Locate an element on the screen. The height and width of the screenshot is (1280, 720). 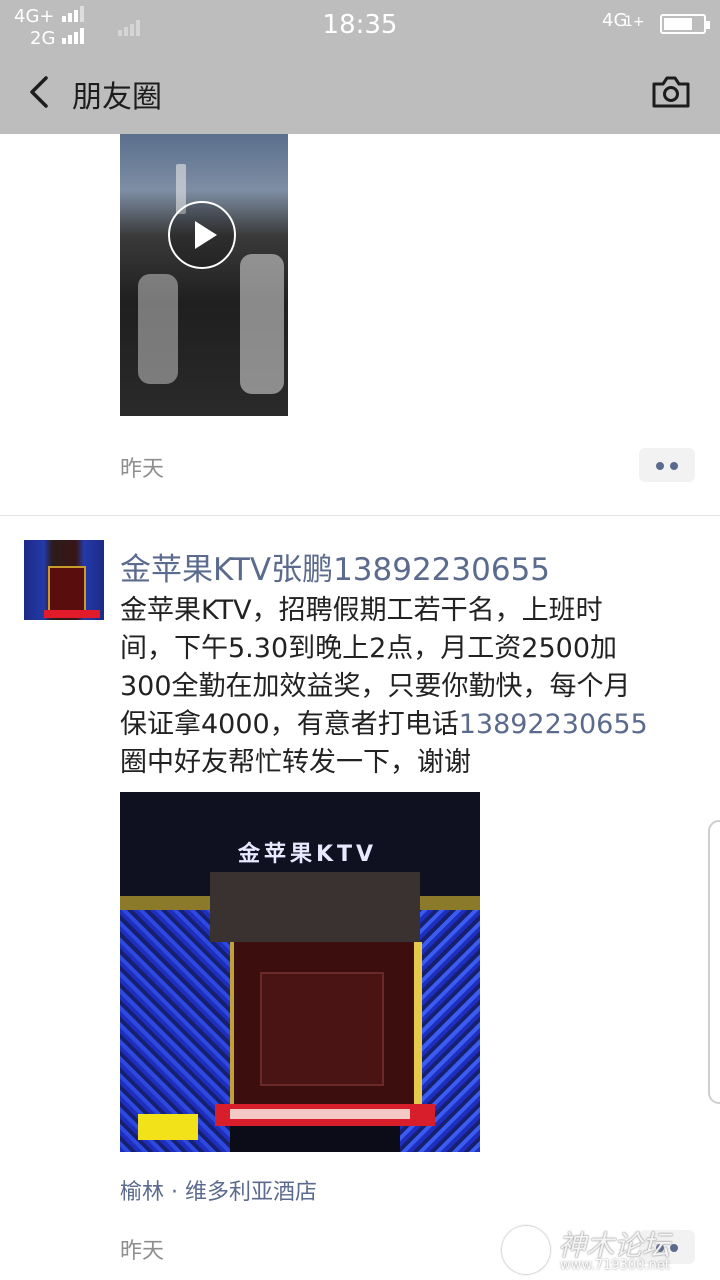
avatar-sign is located at coordinates (72, 614).